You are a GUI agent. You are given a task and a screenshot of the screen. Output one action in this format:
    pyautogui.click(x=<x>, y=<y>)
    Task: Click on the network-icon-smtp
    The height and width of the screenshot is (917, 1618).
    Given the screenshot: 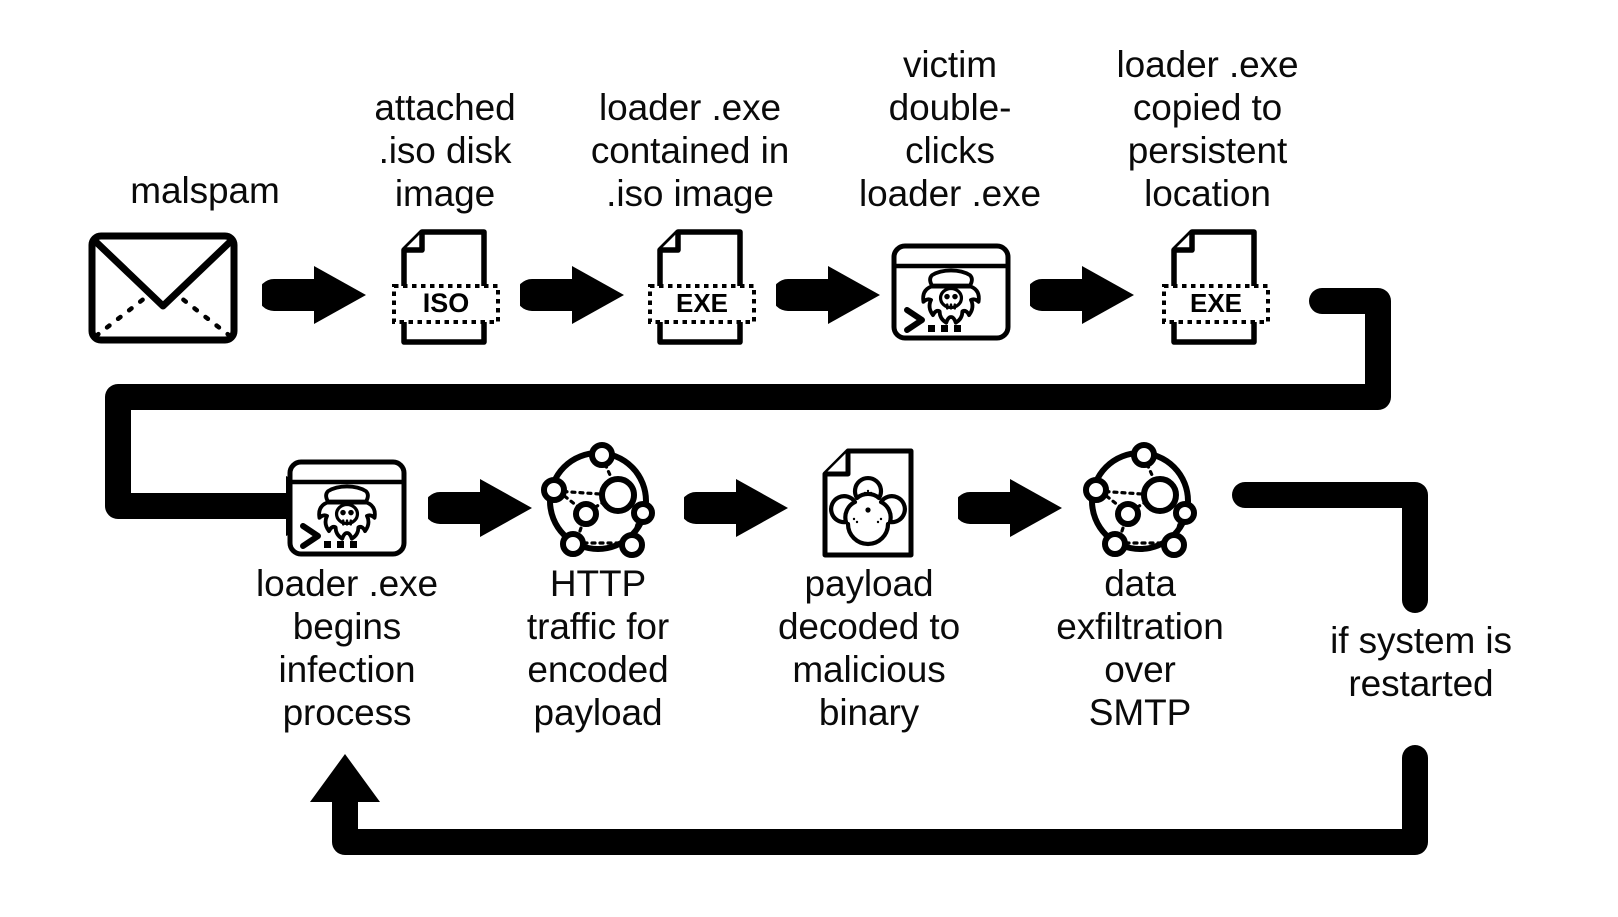 What is the action you would take?
    pyautogui.click(x=1140, y=500)
    